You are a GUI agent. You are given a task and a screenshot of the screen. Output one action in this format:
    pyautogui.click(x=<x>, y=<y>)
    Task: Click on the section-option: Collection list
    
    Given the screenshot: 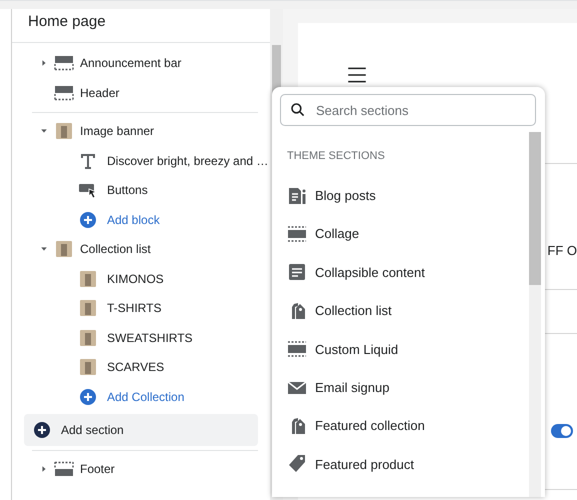 What is the action you would take?
    pyautogui.click(x=408, y=311)
    